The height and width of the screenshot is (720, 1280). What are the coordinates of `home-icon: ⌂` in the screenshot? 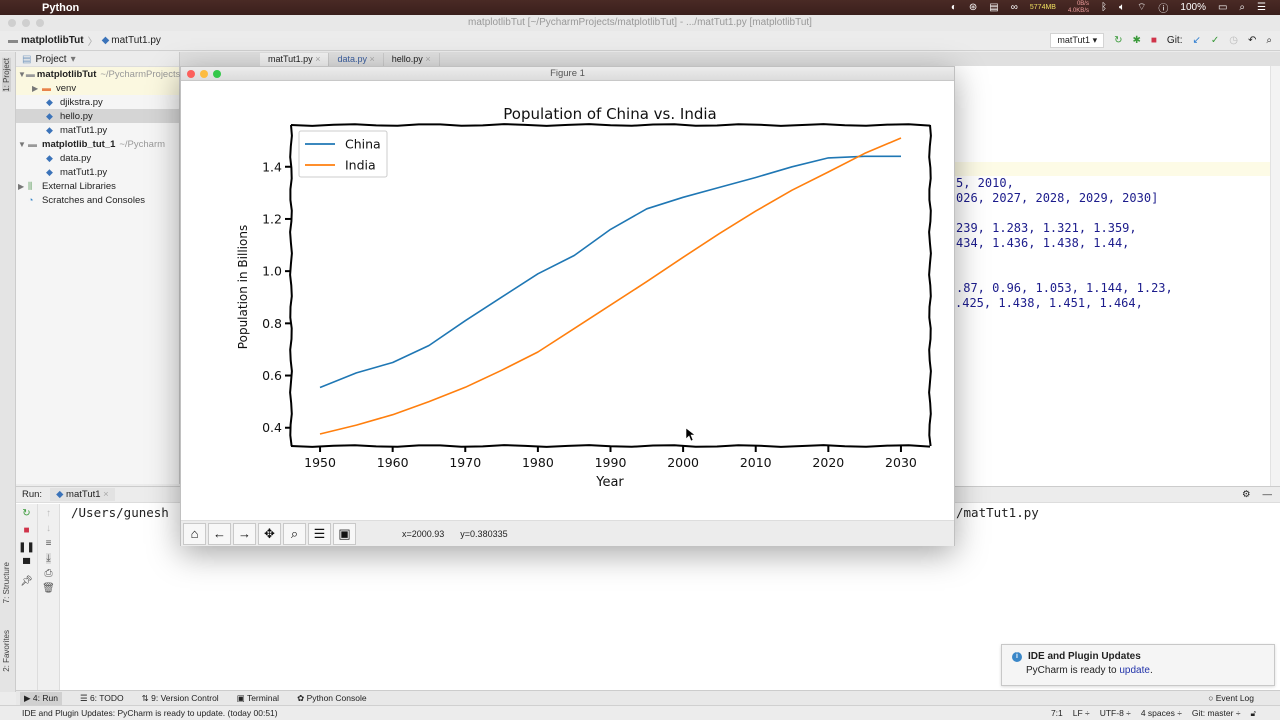 It's located at (194, 533).